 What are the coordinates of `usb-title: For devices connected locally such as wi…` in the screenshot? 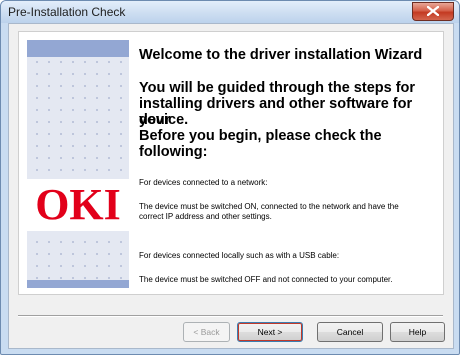 It's located at (239, 255).